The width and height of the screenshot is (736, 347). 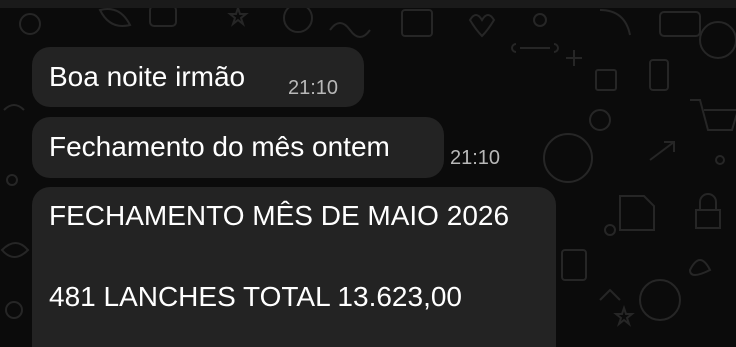 What do you see at coordinates (680, 24) in the screenshot?
I see `doodle-card-icon` at bounding box center [680, 24].